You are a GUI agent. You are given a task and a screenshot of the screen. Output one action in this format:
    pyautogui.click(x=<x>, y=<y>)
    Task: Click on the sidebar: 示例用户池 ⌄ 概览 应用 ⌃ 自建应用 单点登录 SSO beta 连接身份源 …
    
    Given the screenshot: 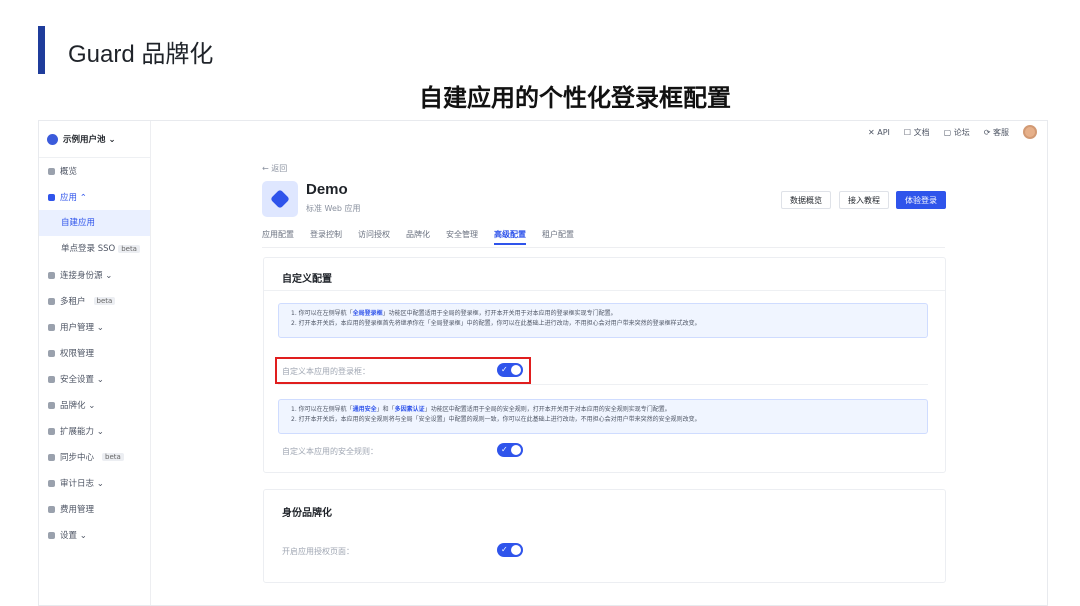 What is the action you would take?
    pyautogui.click(x=95, y=363)
    